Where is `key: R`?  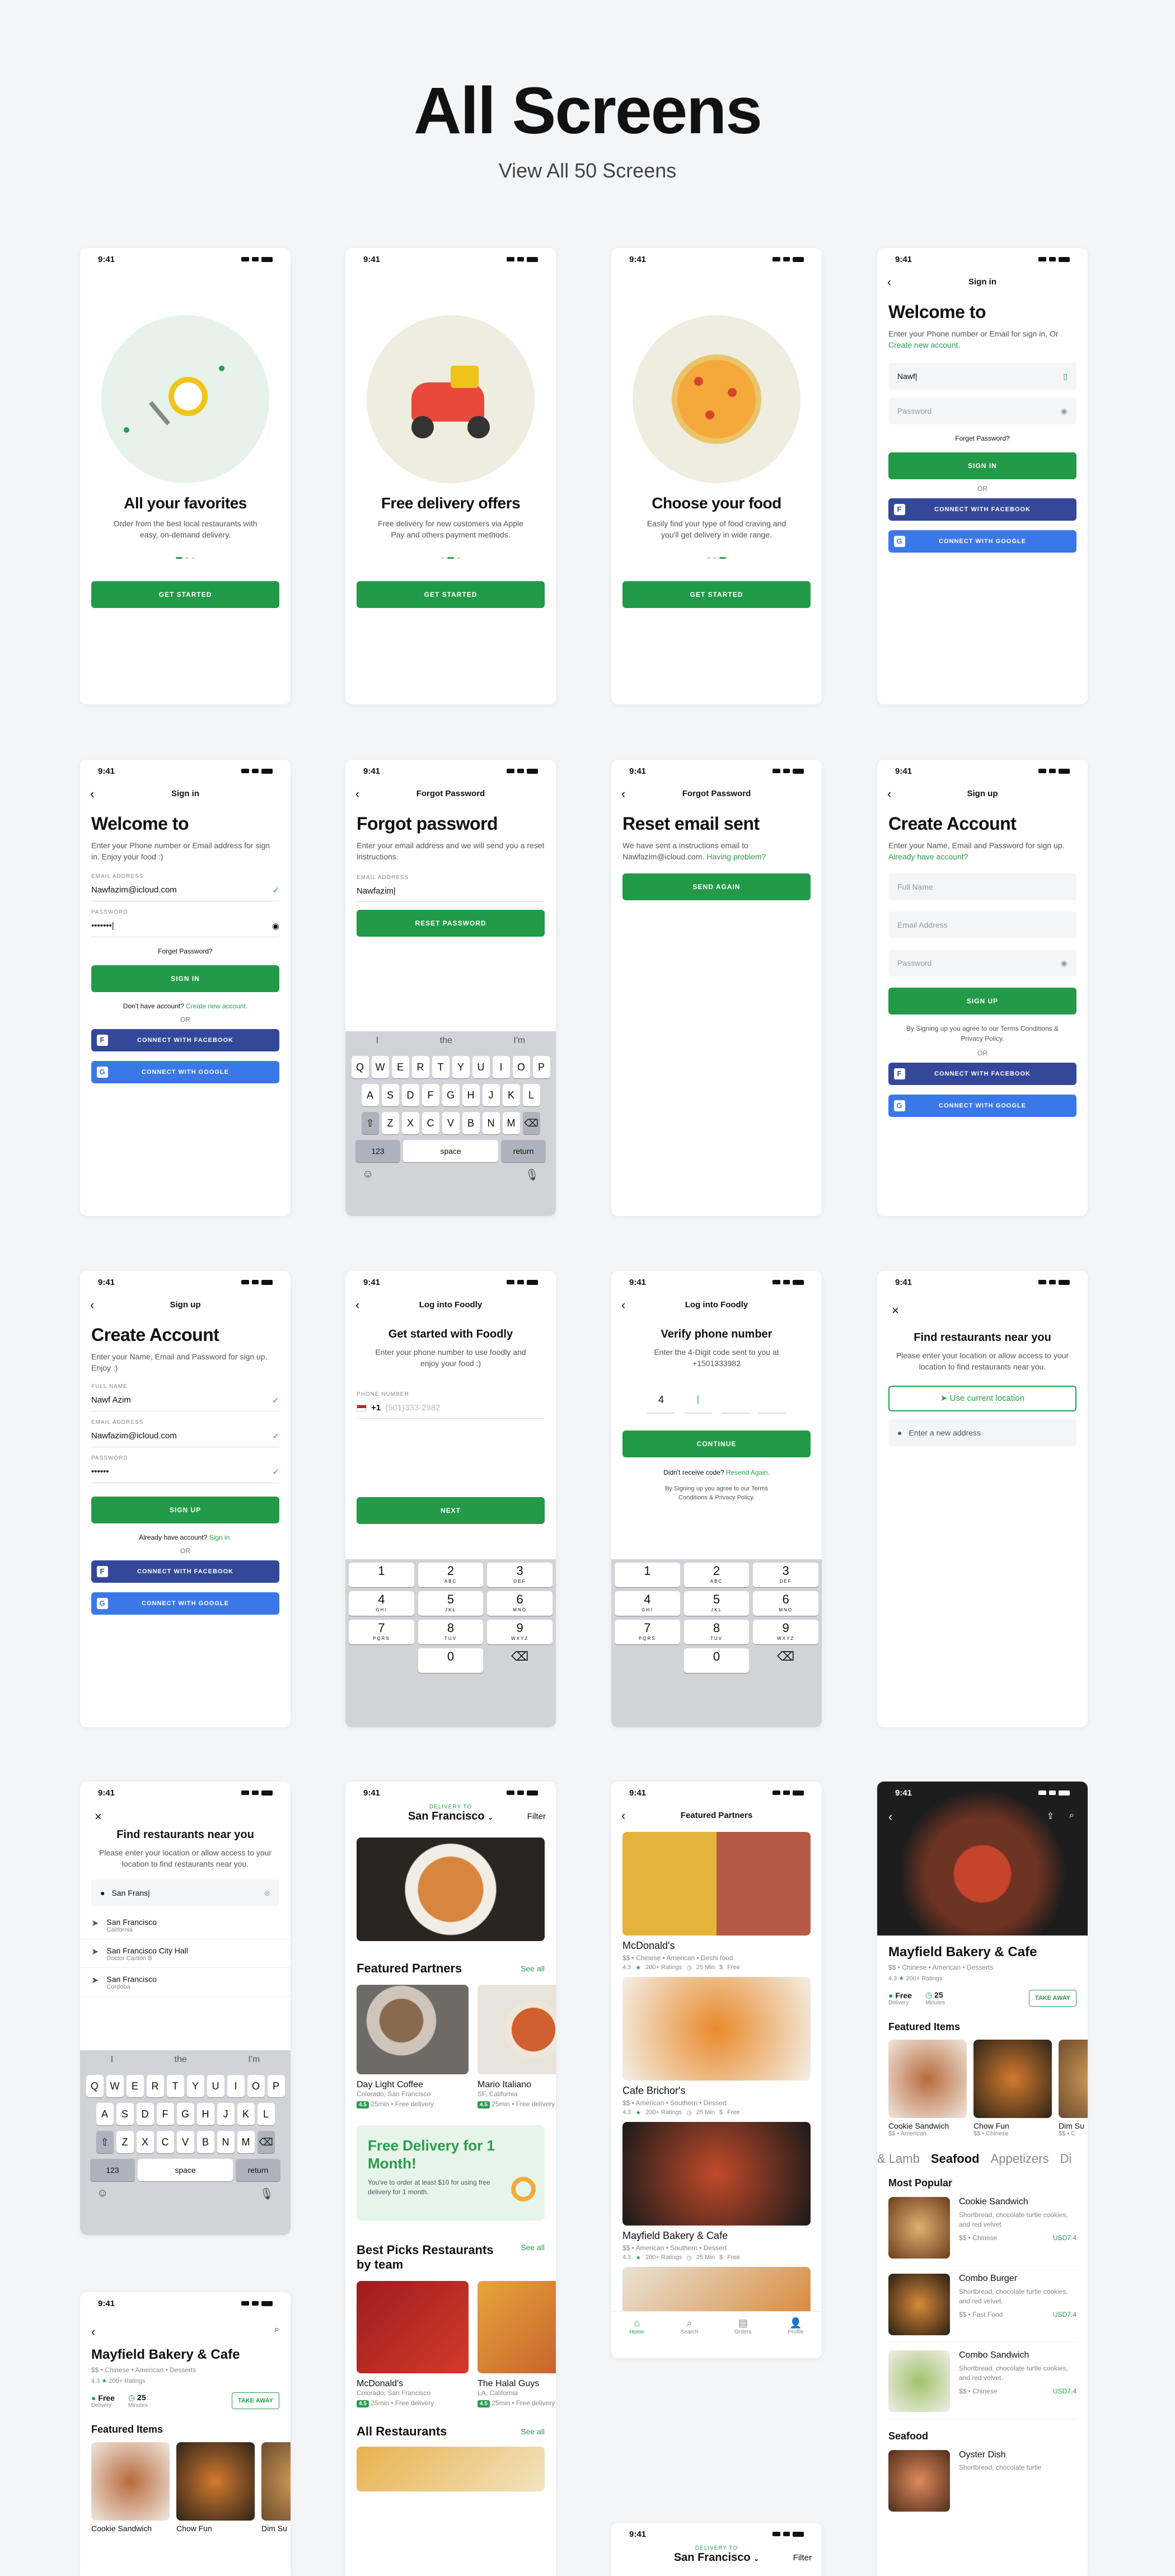 key: R is located at coordinates (420, 1067).